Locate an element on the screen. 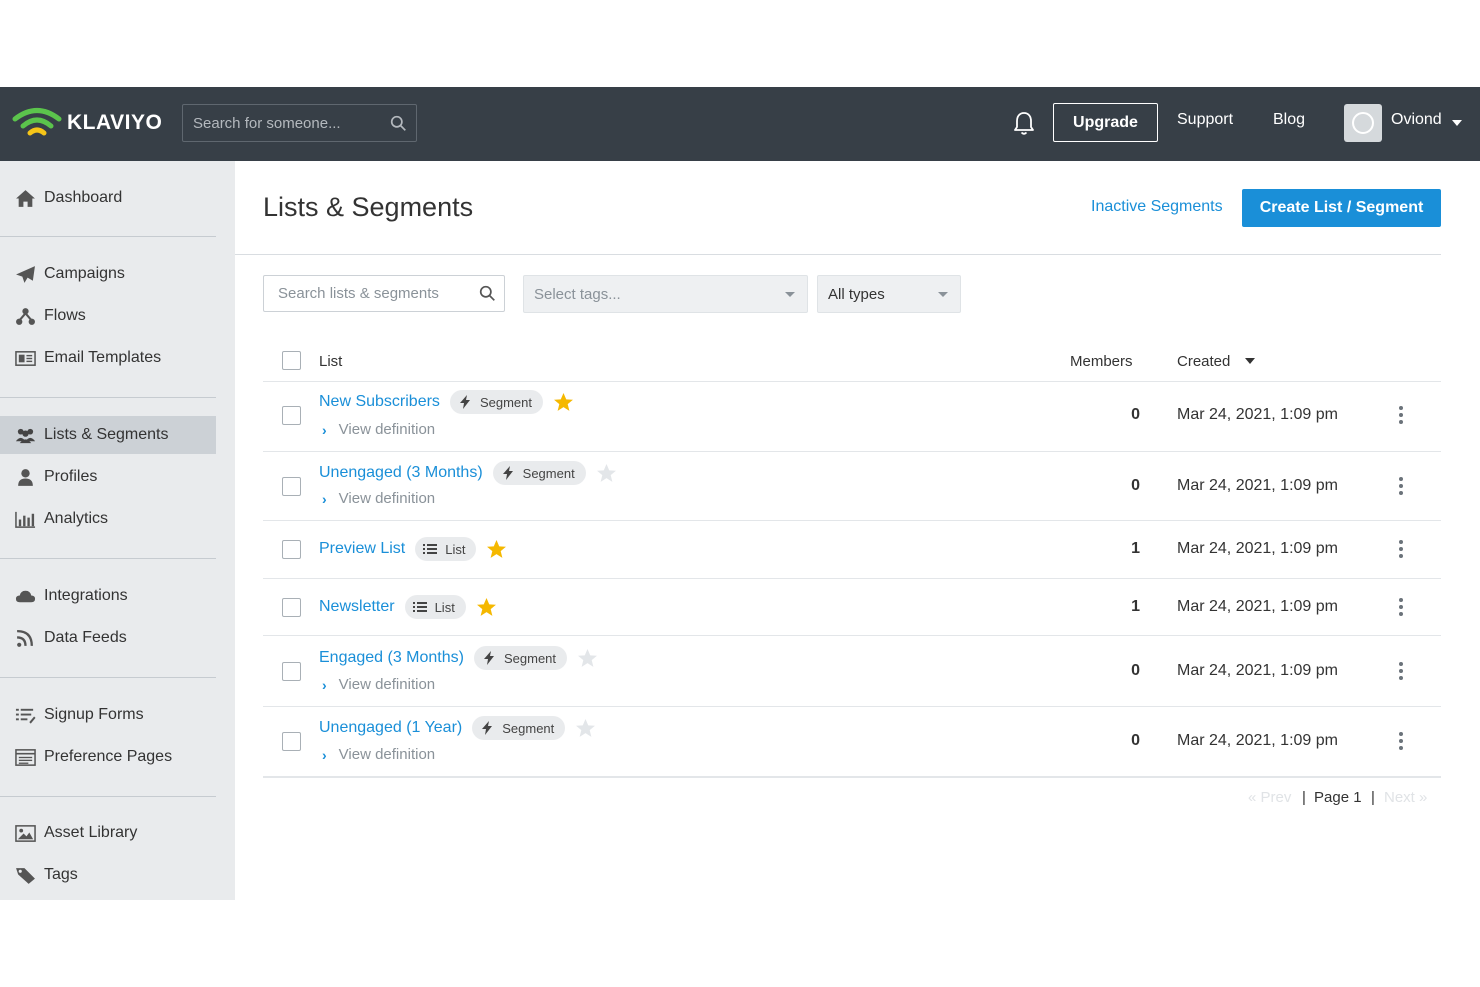 The image size is (1480, 987). support-link: Support is located at coordinates (1205, 120).